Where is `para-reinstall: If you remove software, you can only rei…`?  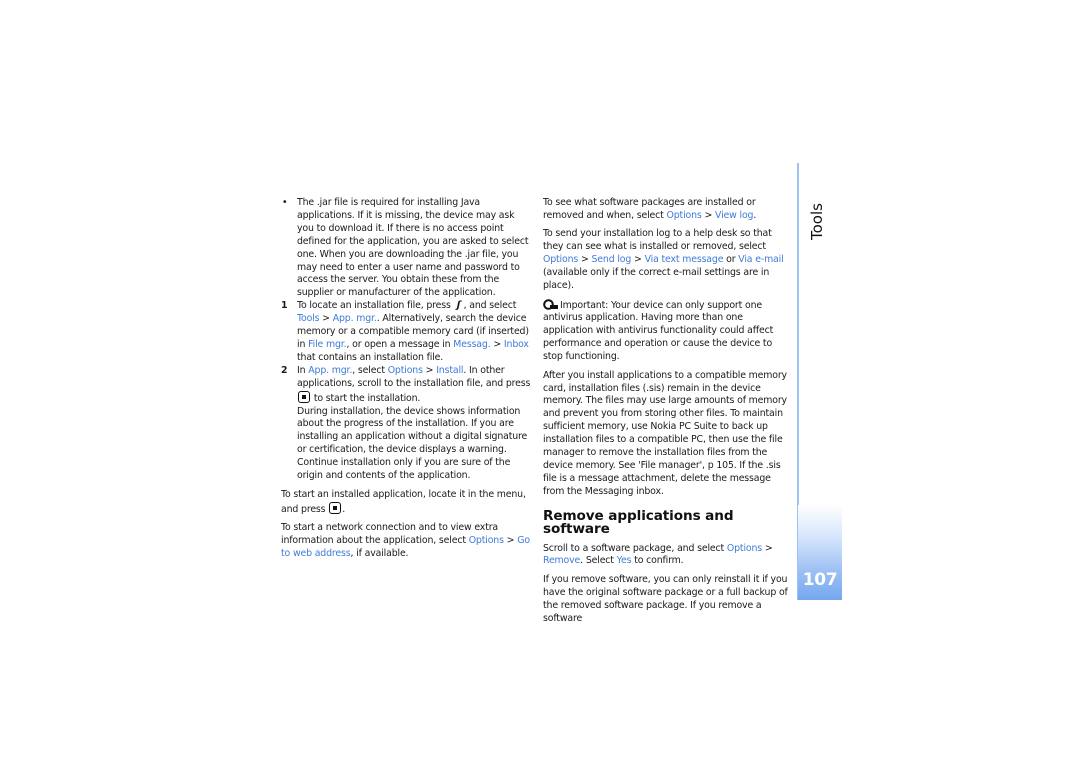 para-reinstall: If you remove software, you can only rei… is located at coordinates (665, 598).